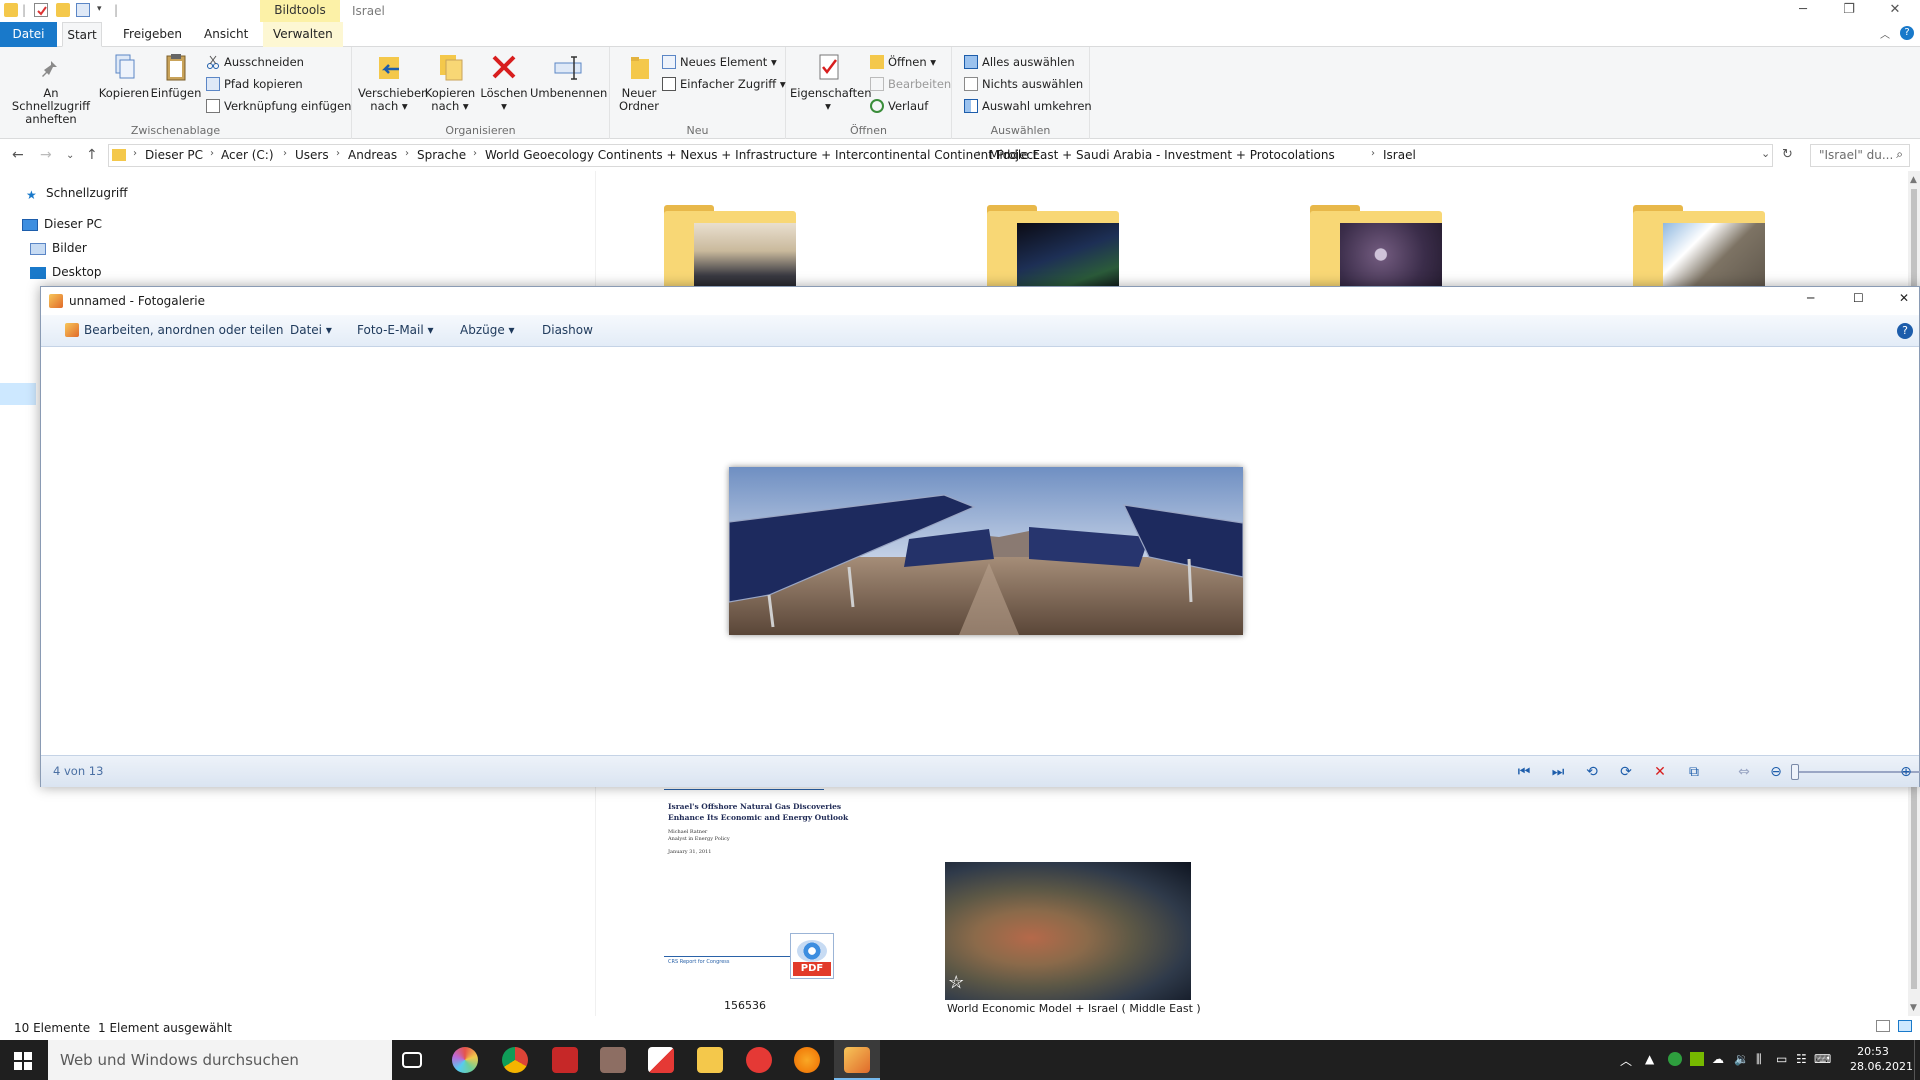  Describe the element at coordinates (723, 84) in the screenshot. I see `easy-access-button: Einfacher Zugriff ▾` at that location.